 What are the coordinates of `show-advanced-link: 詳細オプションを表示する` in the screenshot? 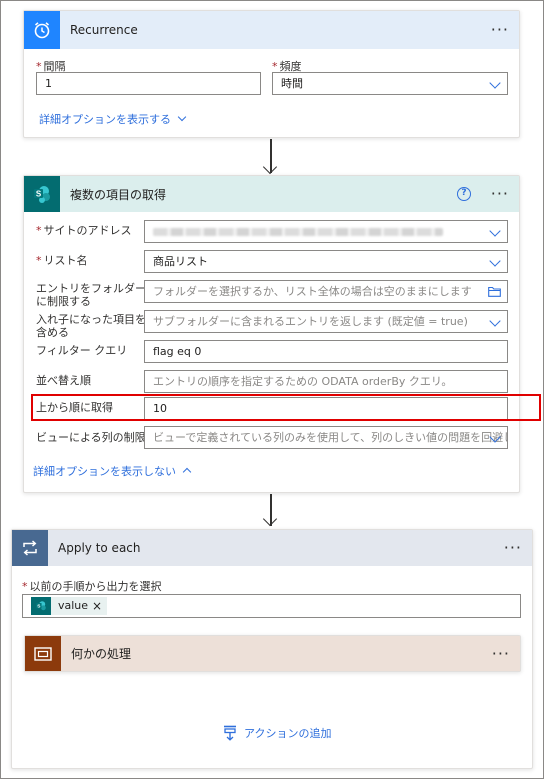 It's located at (113, 119).